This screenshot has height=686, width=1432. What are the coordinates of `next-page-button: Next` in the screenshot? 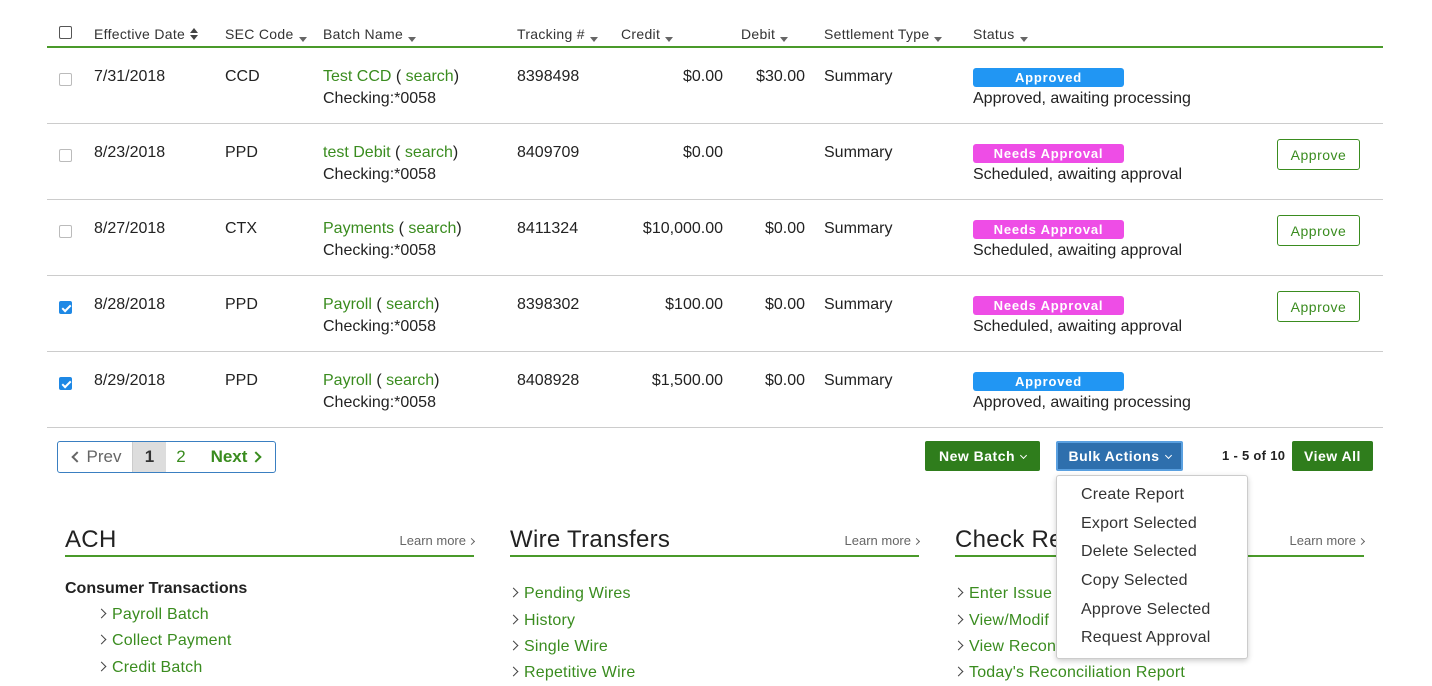 It's located at (235, 457).